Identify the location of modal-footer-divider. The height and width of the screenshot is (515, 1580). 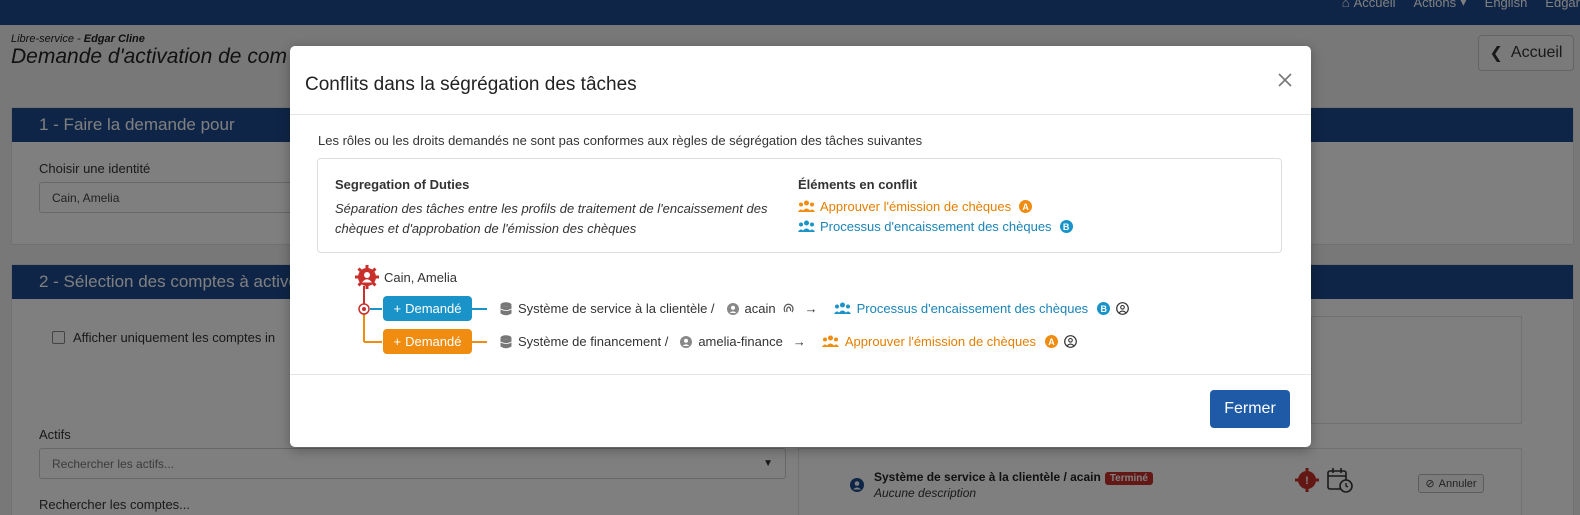
(800, 374).